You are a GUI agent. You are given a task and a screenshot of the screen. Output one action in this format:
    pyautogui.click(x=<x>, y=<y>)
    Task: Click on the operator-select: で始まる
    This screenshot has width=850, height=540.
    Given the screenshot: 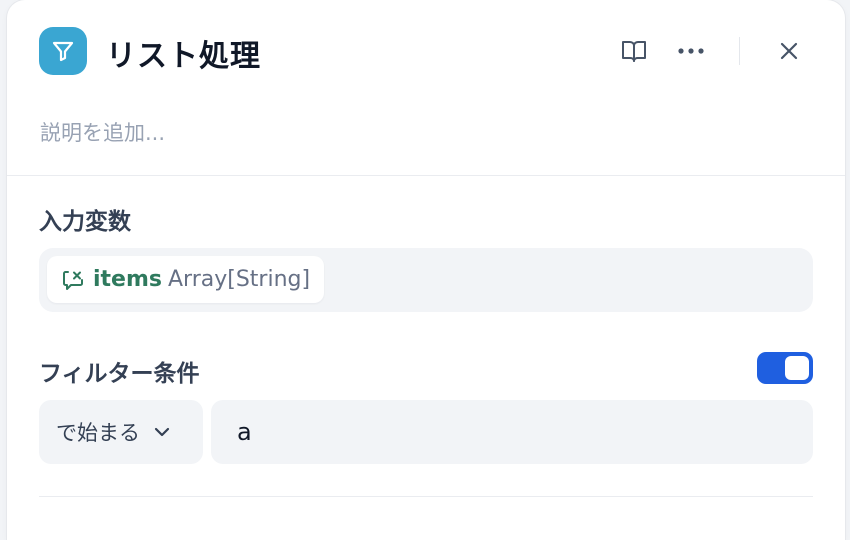 What is the action you would take?
    pyautogui.click(x=121, y=432)
    